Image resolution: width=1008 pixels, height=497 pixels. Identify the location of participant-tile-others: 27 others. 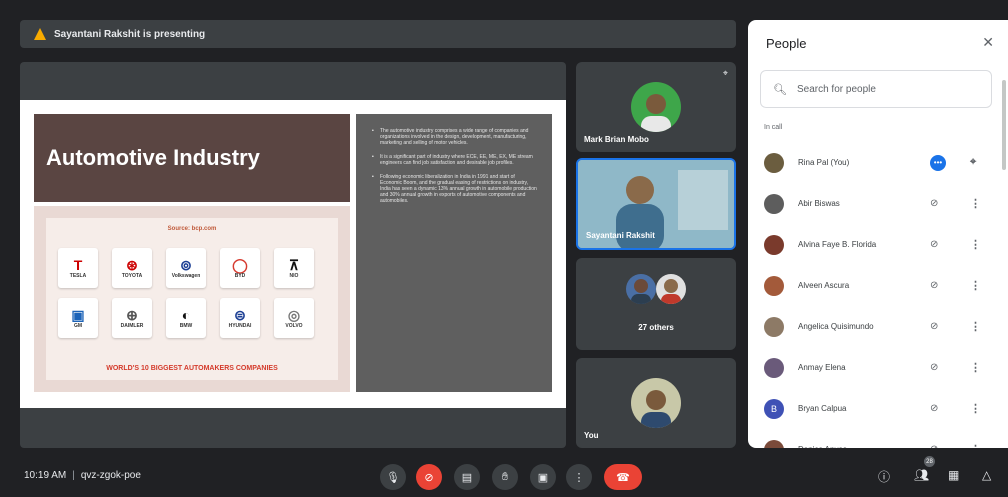
(656, 304).